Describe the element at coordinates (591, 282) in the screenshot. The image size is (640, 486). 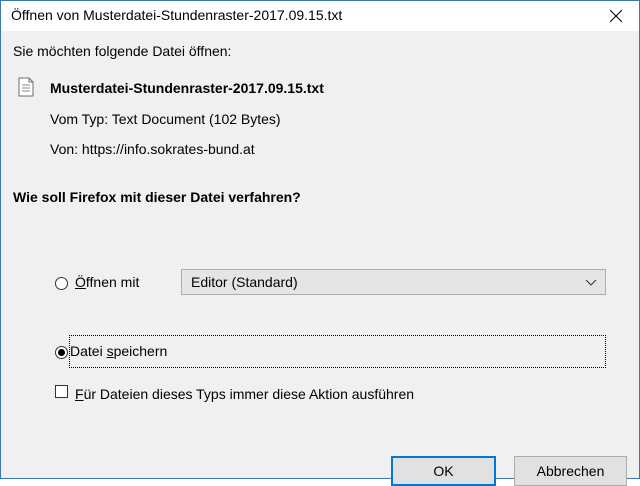
I see `chevron-down-icon` at that location.